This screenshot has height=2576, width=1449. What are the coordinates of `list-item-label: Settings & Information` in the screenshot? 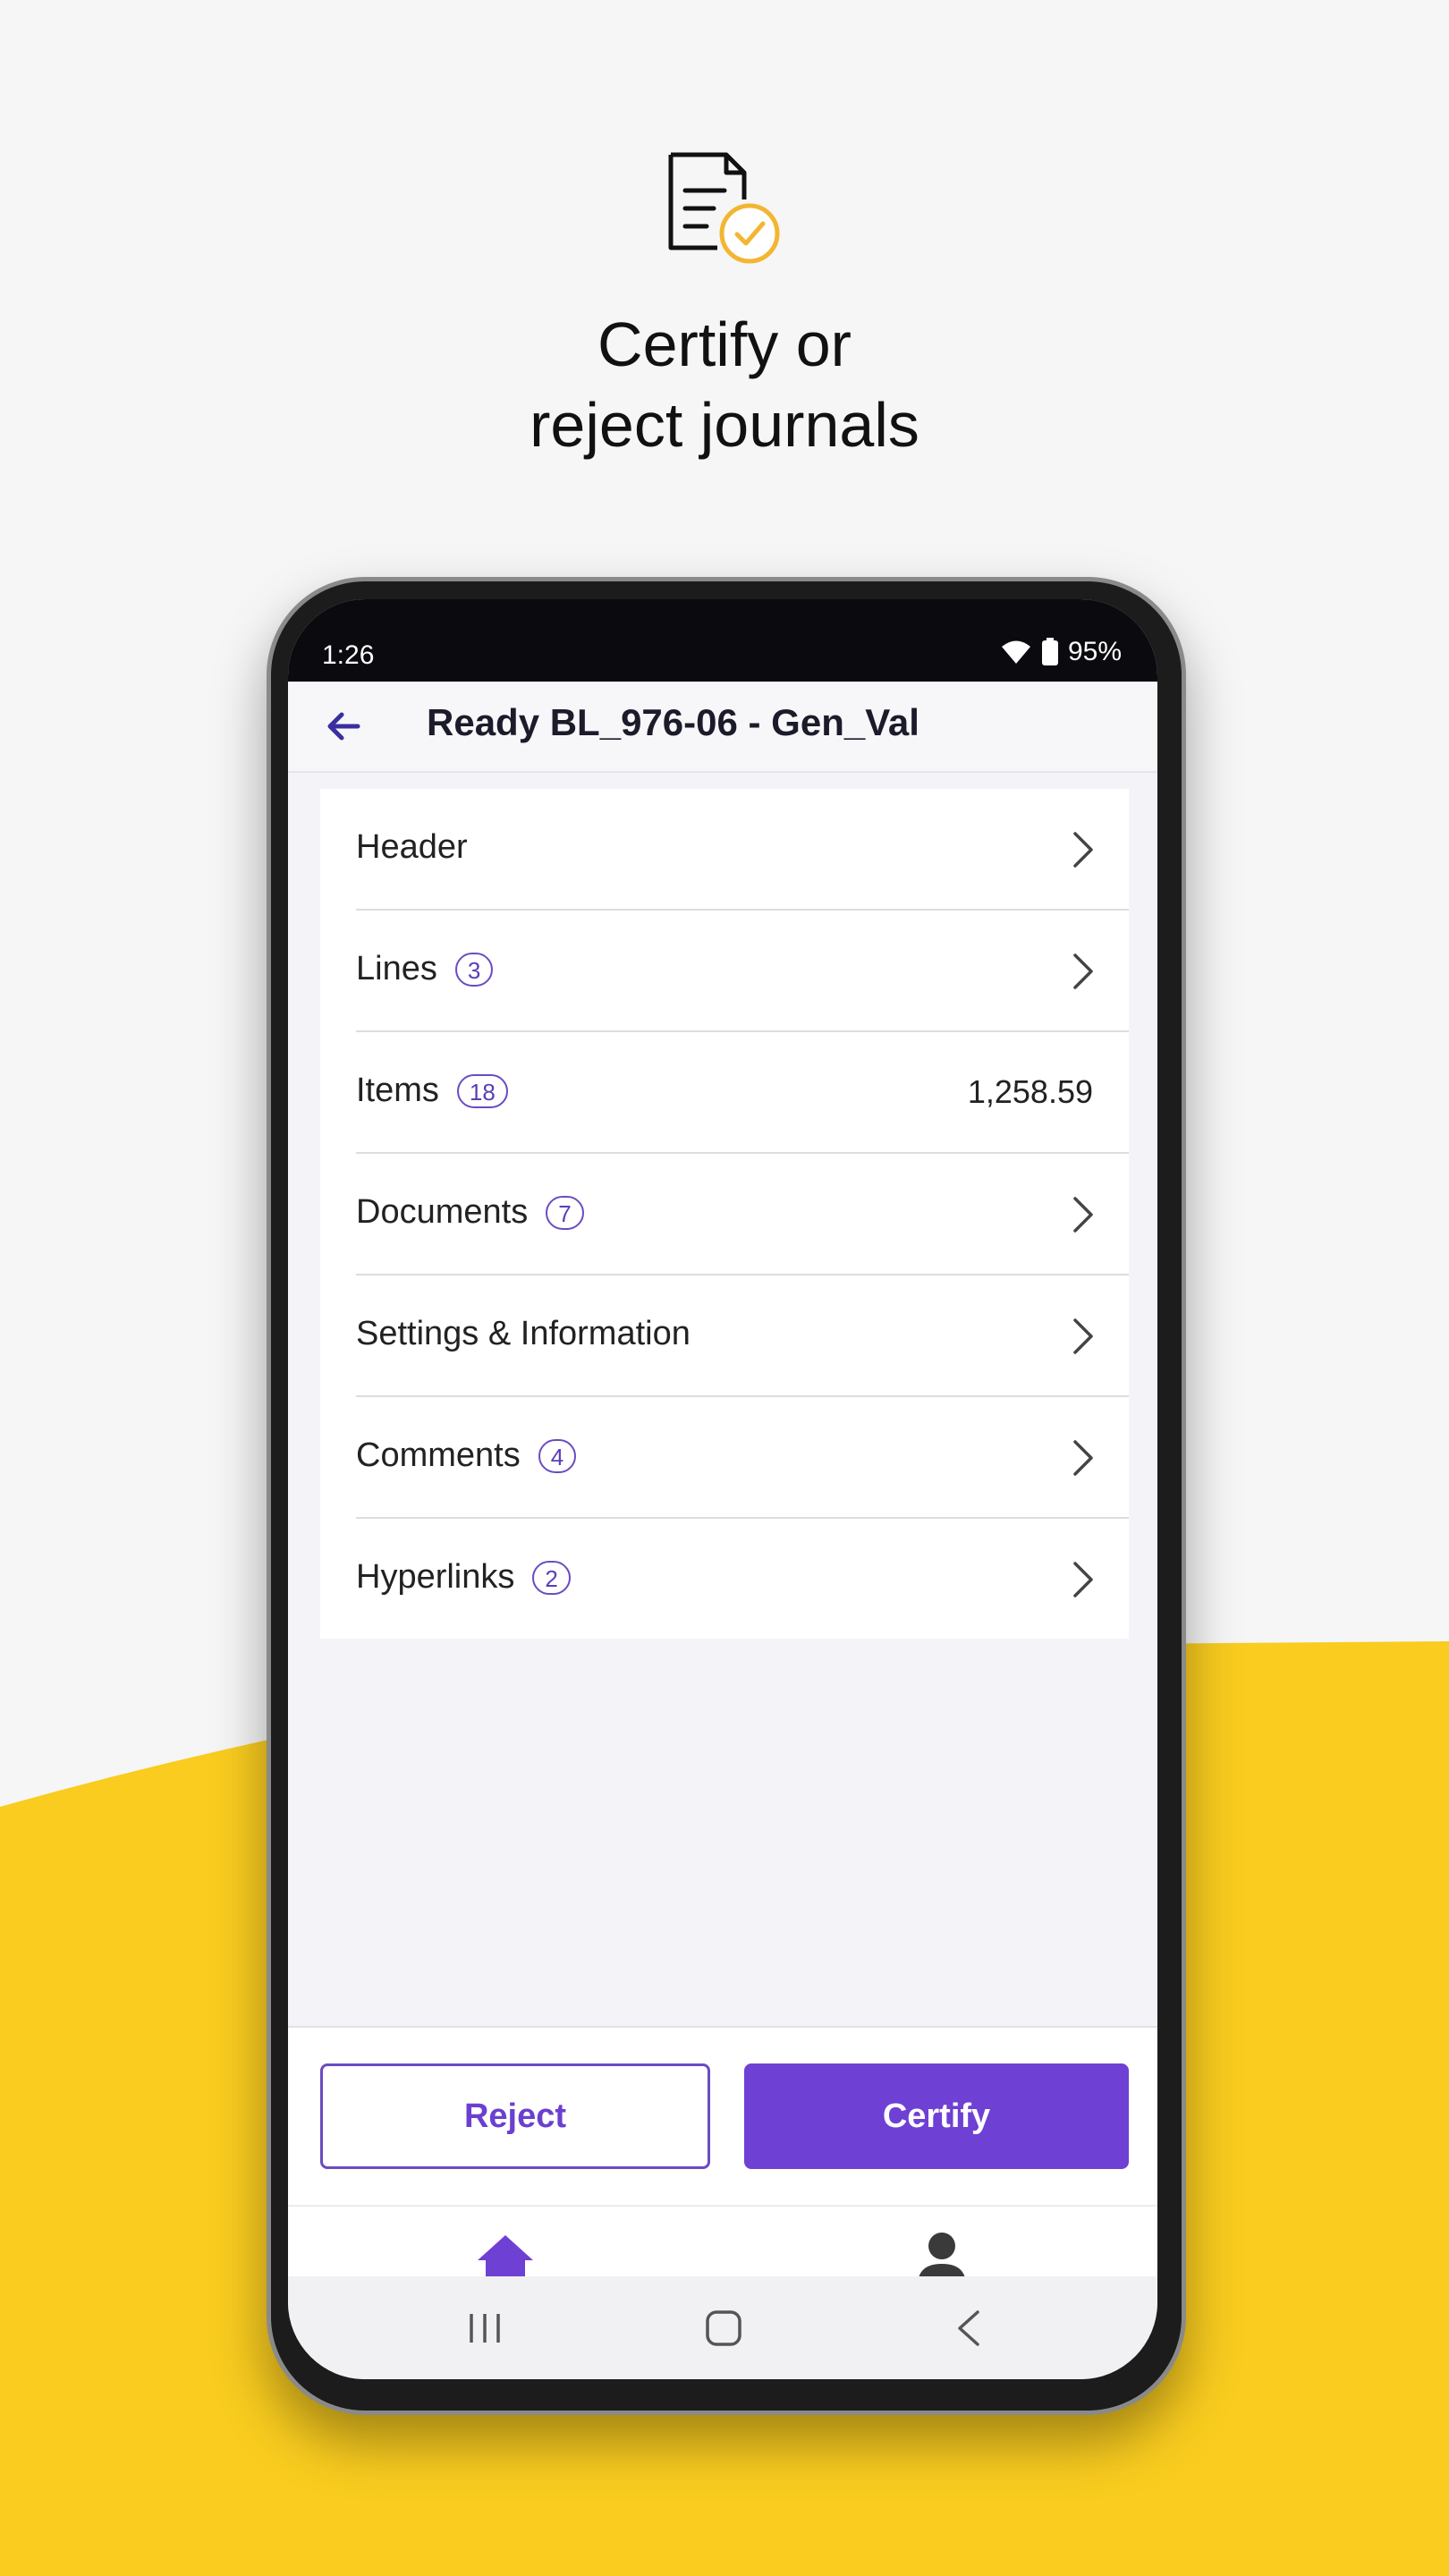 It's located at (523, 1333).